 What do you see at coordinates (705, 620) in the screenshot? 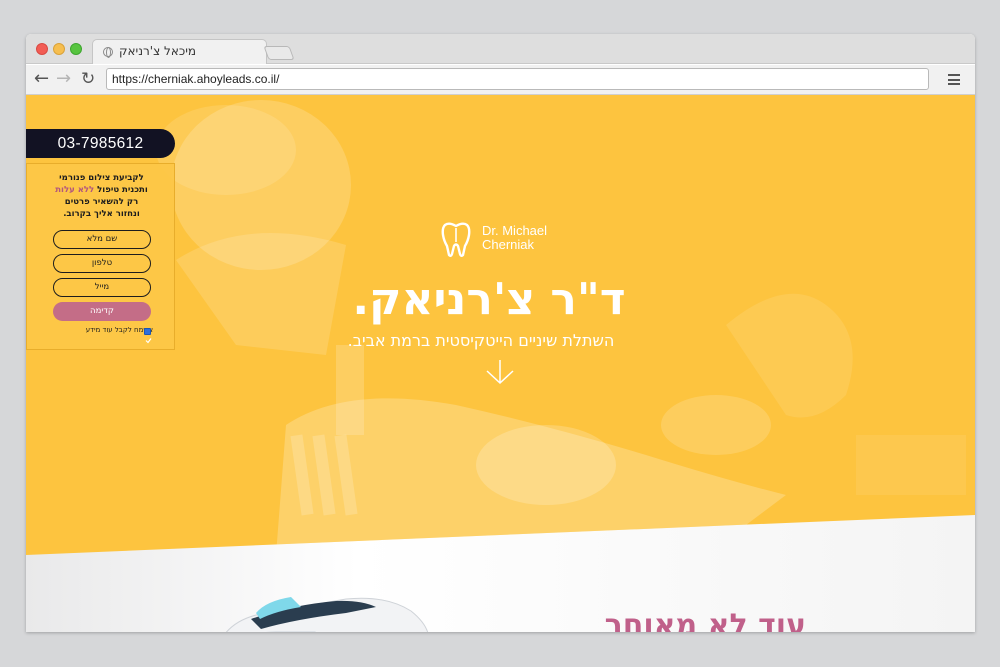
I see `section-title: עוד לא מאוחר` at bounding box center [705, 620].